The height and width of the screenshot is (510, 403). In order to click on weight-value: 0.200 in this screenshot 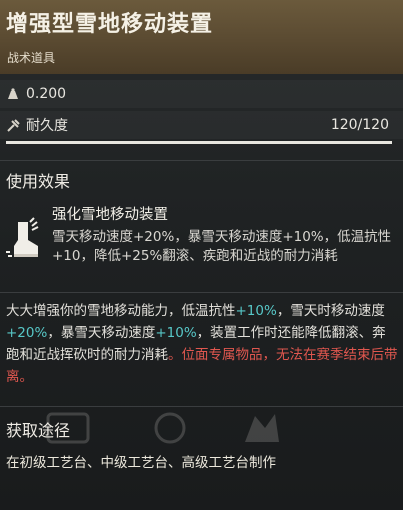, I will do `click(46, 94)`.